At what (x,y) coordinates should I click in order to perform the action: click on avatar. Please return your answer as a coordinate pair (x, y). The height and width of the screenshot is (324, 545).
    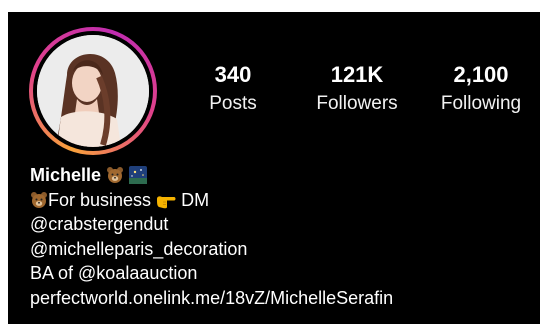
    Looking at the image, I should click on (93, 91).